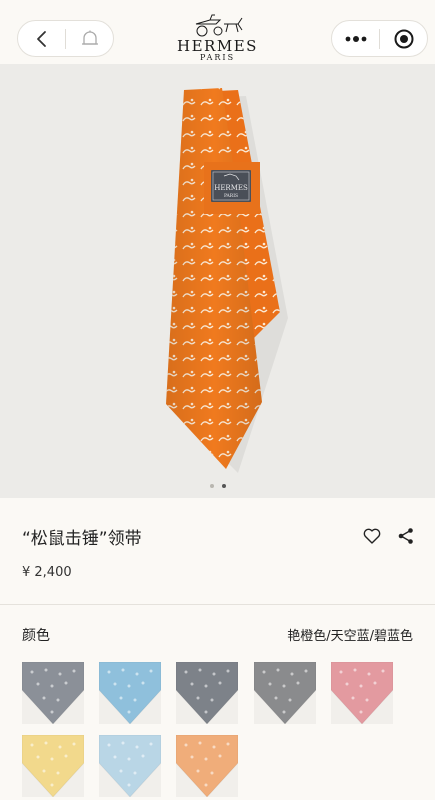  I want to click on chevron-left-icon, so click(41, 38).